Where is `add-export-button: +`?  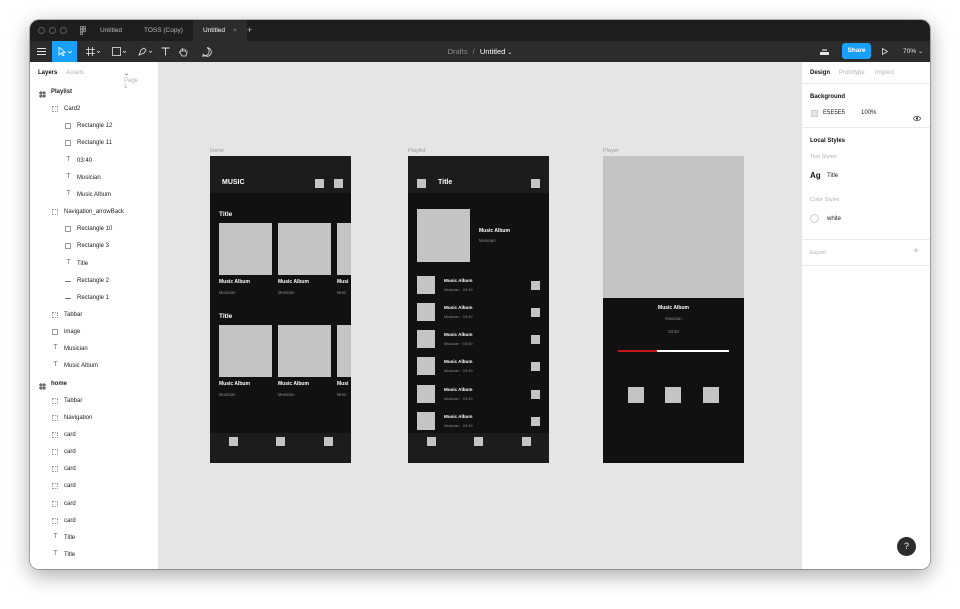 add-export-button: + is located at coordinates (916, 251).